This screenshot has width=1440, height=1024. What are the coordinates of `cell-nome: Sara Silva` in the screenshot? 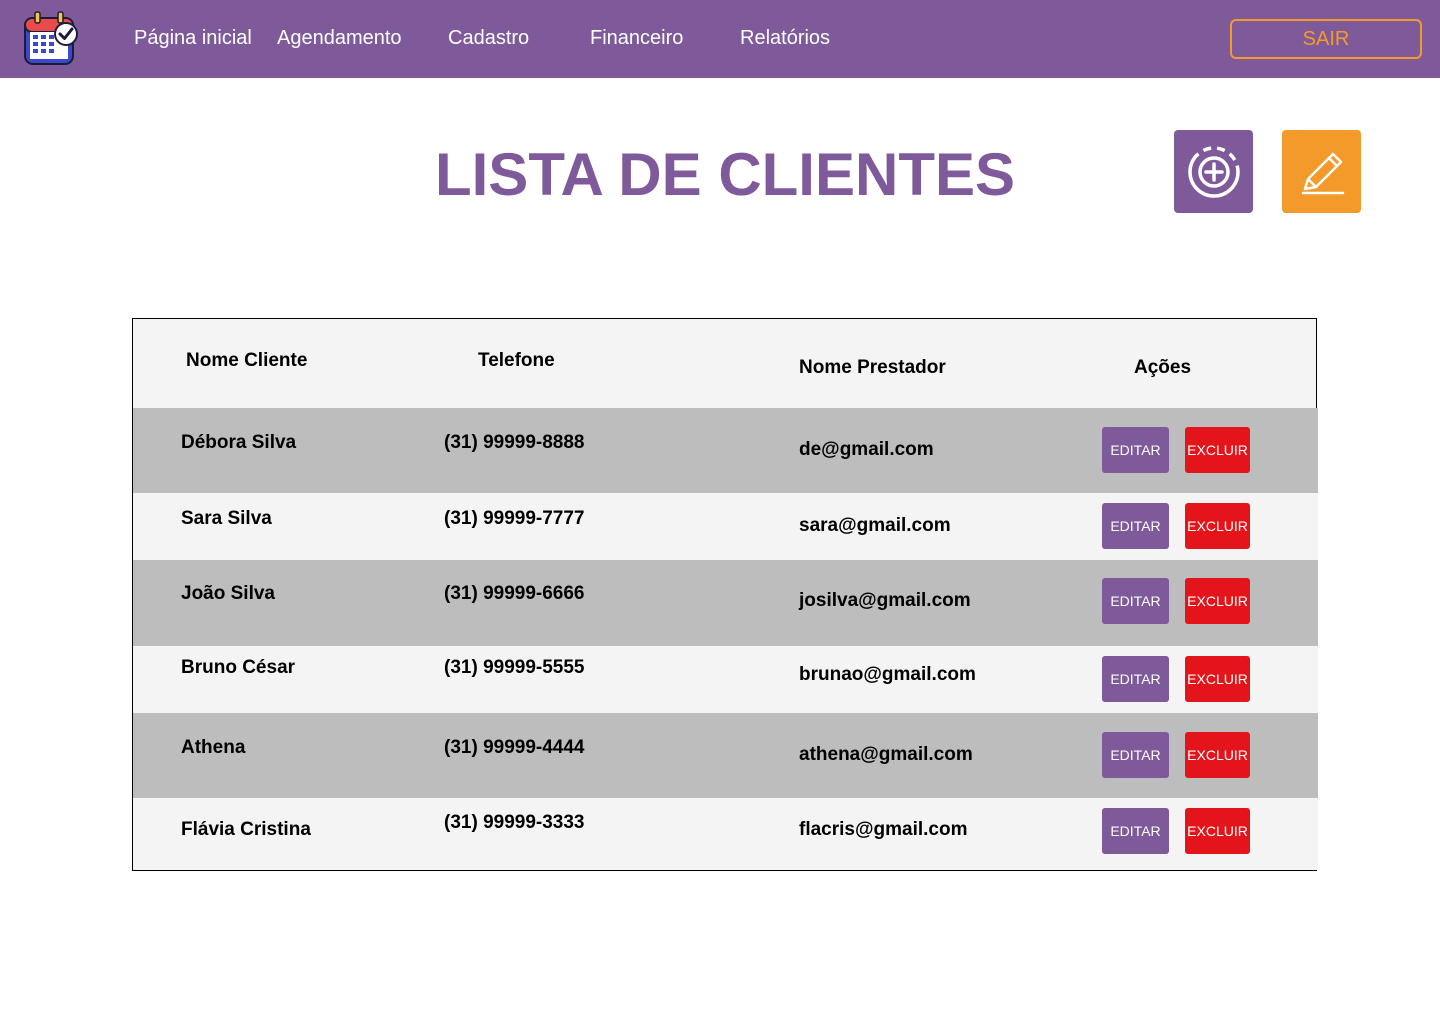 It's located at (226, 518).